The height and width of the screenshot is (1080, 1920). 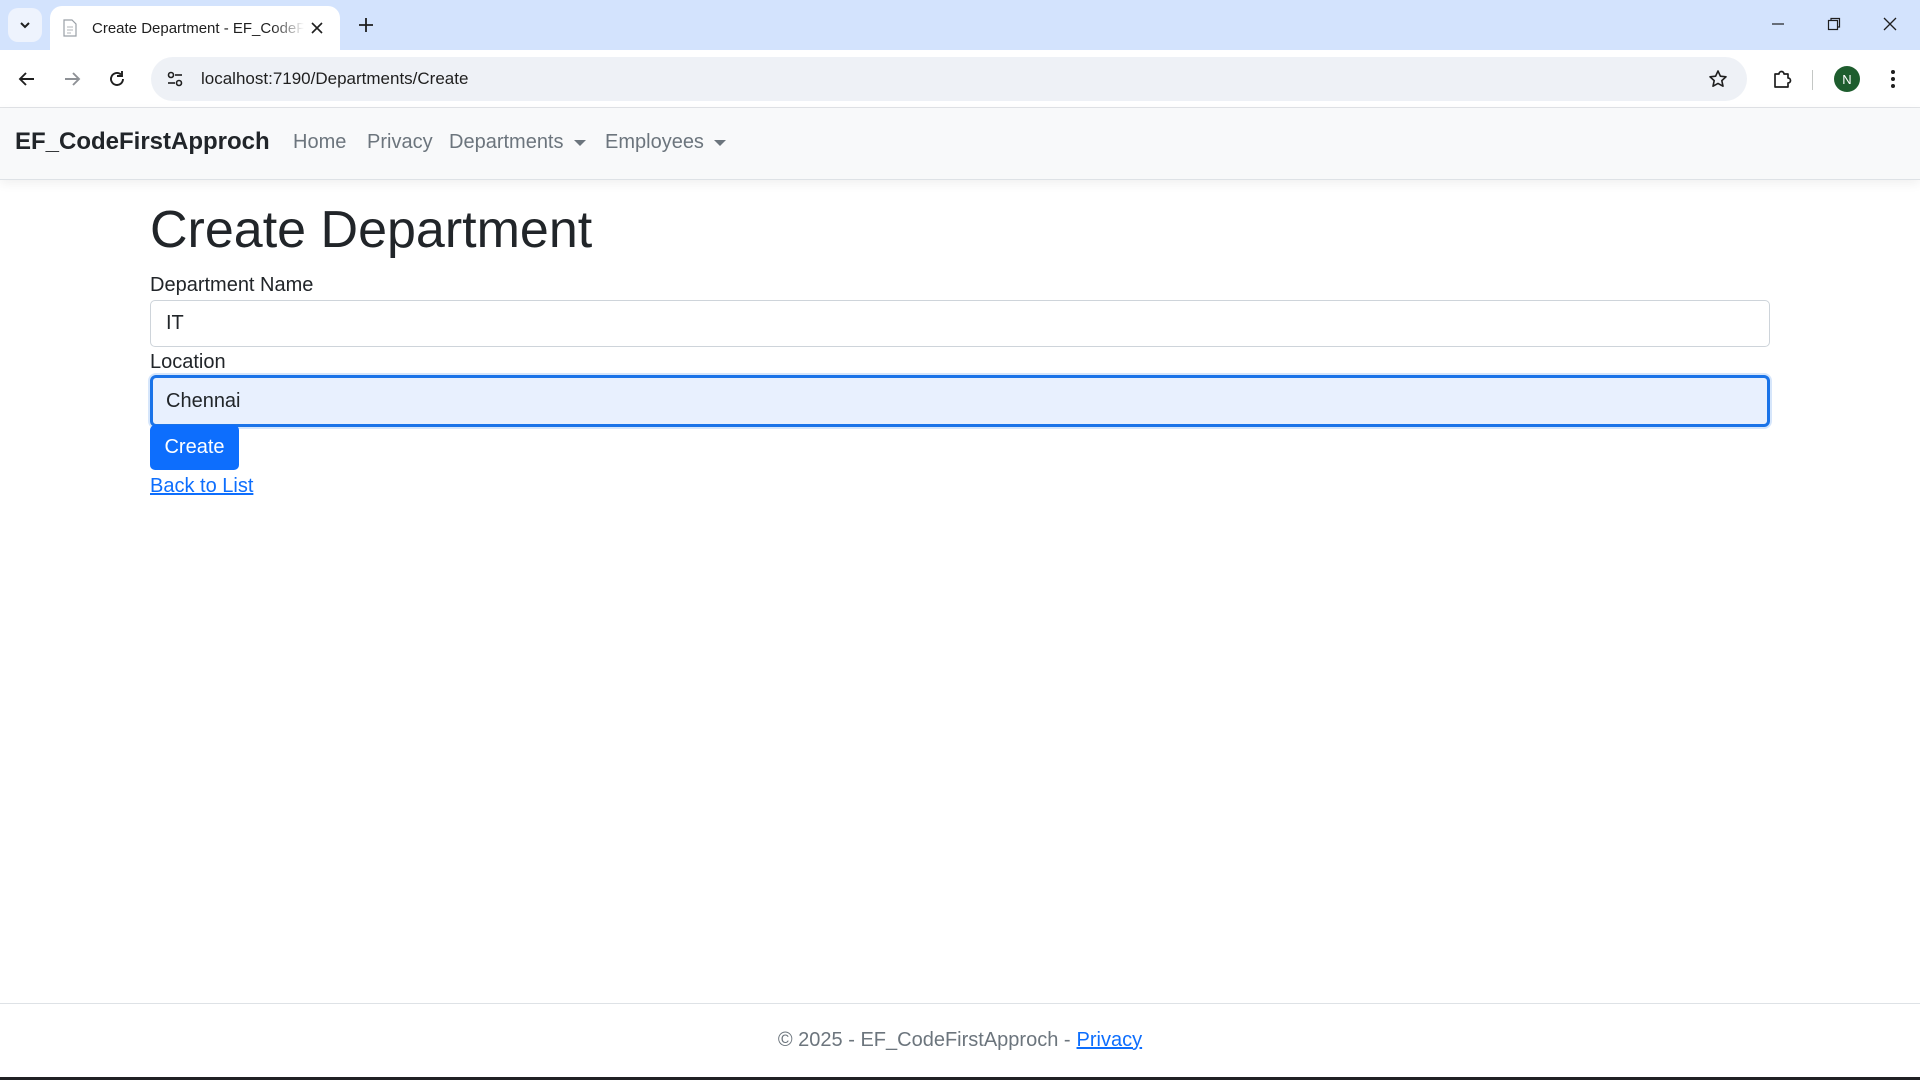 I want to click on new-tab-button, so click(x=366, y=25).